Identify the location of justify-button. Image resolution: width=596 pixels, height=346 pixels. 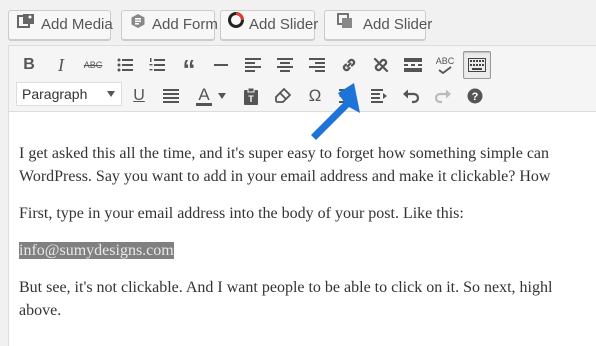
(171, 96).